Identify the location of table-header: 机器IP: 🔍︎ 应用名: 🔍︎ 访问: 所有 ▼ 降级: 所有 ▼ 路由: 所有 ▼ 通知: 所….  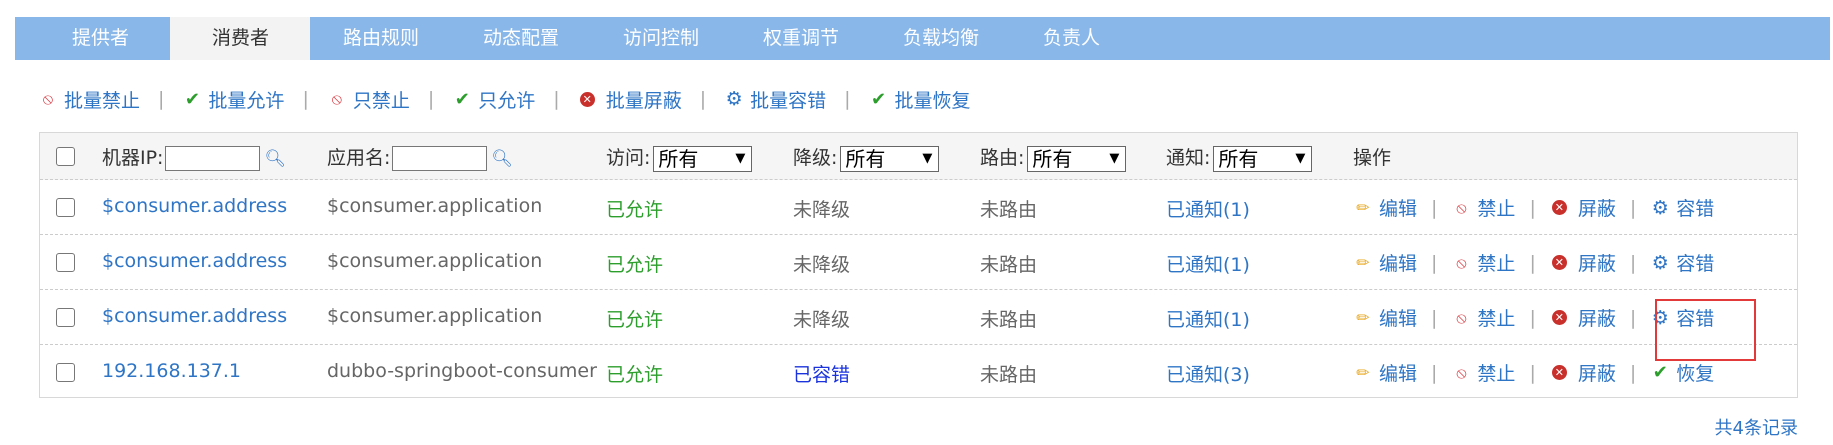
(918, 156).